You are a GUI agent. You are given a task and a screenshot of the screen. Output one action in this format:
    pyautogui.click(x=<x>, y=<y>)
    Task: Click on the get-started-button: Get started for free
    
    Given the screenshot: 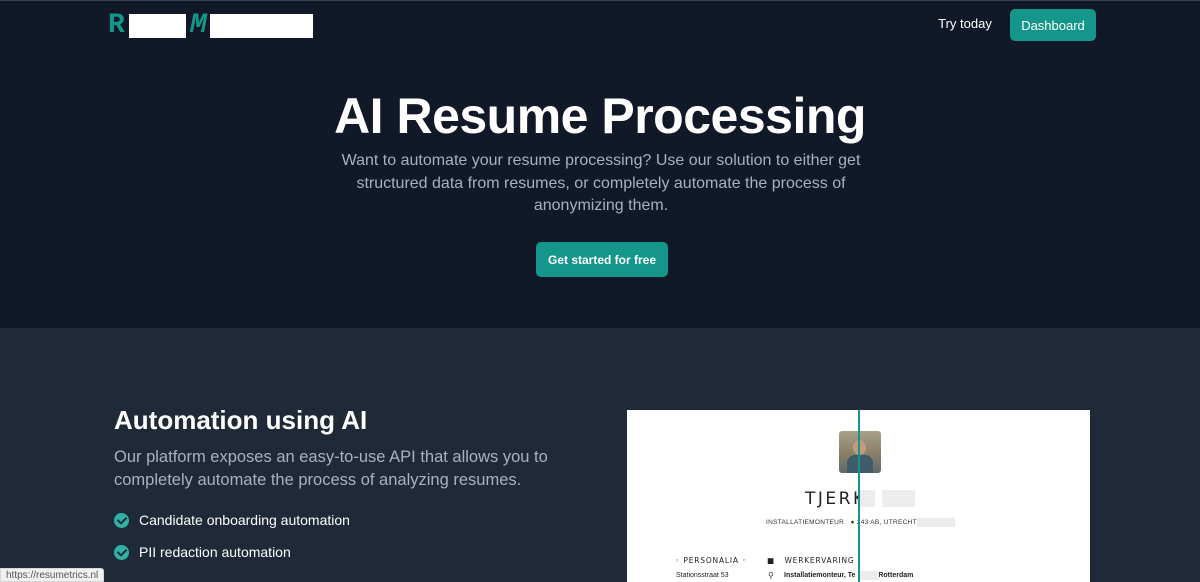 What is the action you would take?
    pyautogui.click(x=602, y=259)
    